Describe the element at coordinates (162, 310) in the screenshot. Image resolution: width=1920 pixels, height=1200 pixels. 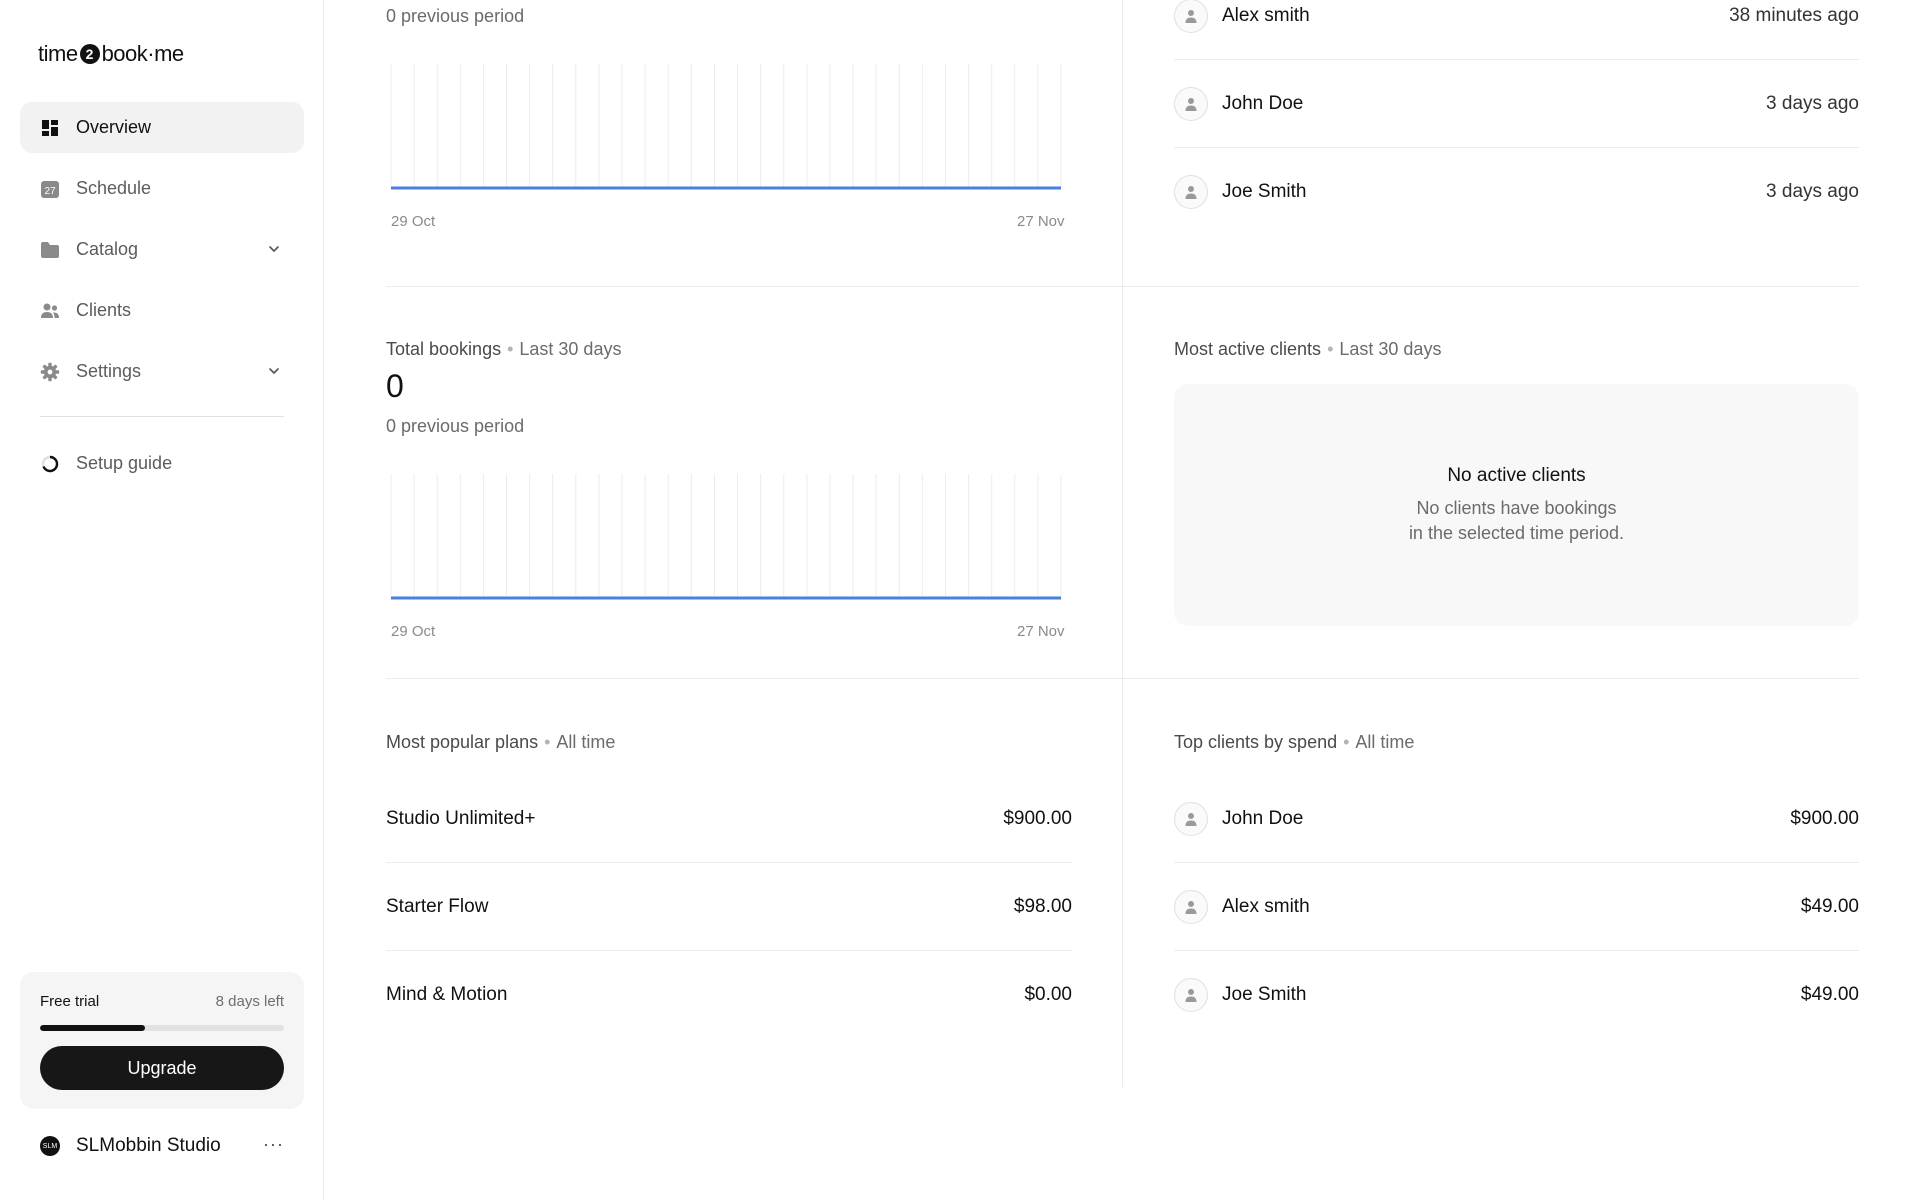
I see `sidebar-item-clients: Clients` at that location.